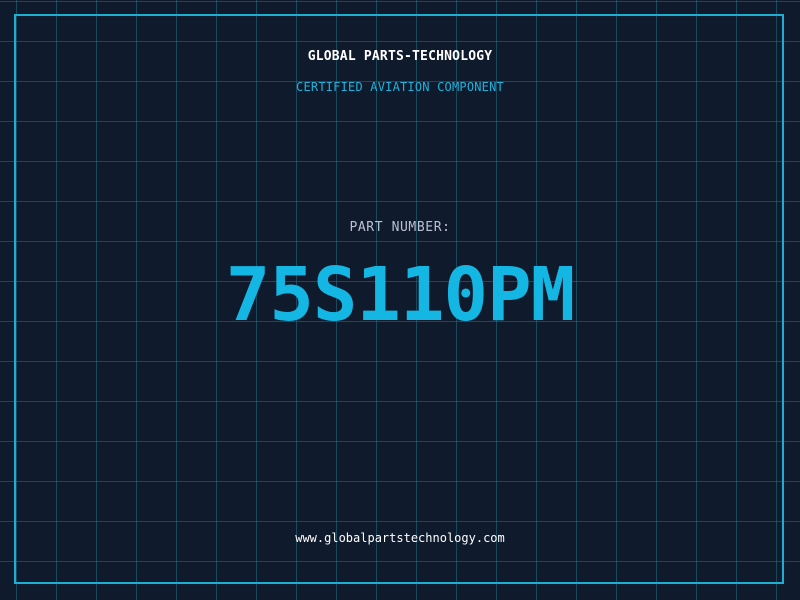  What do you see at coordinates (400, 295) in the screenshot?
I see `part-number-value: 75S110PM` at bounding box center [400, 295].